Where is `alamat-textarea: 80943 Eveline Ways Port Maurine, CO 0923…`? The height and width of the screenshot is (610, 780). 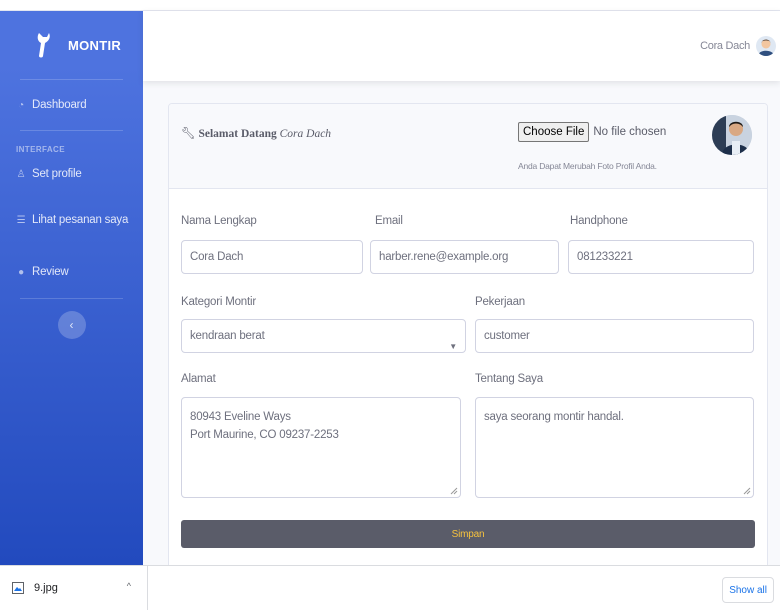
alamat-textarea: 80943 Eveline Ways Port Maurine, CO 0923… is located at coordinates (321, 447).